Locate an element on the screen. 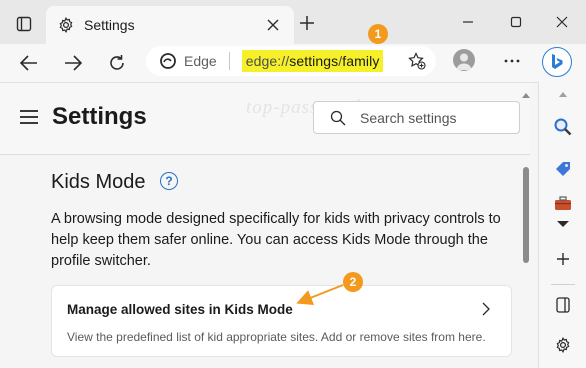  sidebar-tools-button is located at coordinates (563, 203).